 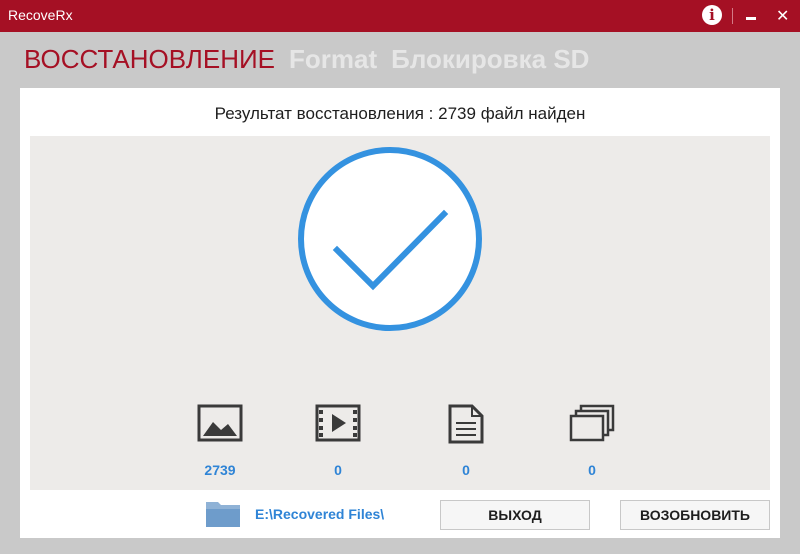 I want to click on other-files-icon, so click(x=592, y=423).